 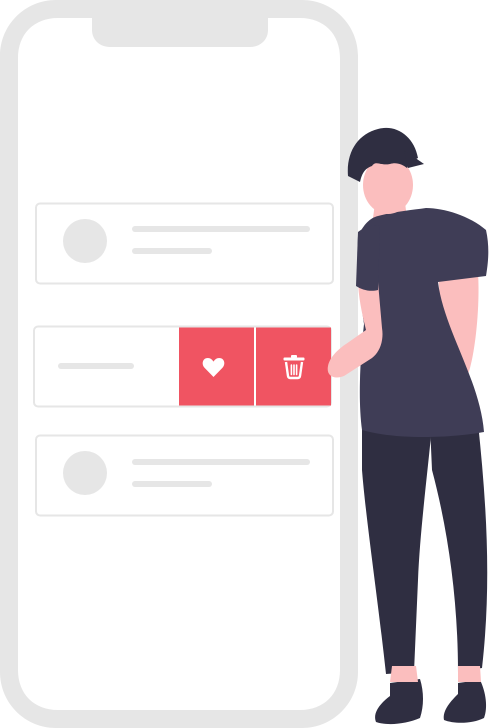 What do you see at coordinates (397, 549) in the screenshot?
I see `person-leg-front` at bounding box center [397, 549].